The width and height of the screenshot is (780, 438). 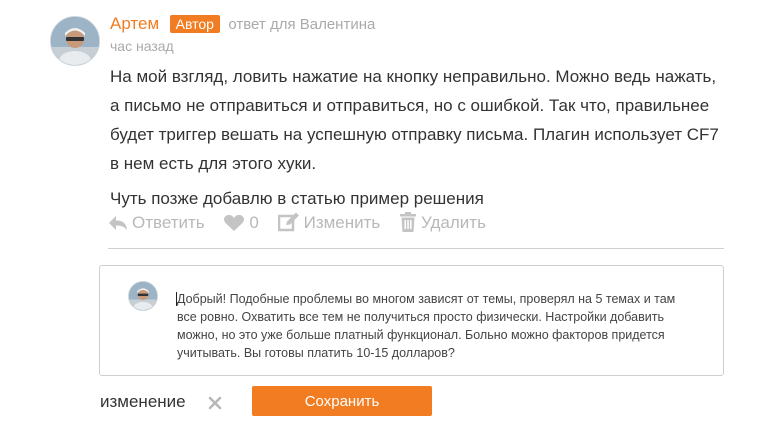 I want to click on reply-button: Ответить, so click(x=156, y=223).